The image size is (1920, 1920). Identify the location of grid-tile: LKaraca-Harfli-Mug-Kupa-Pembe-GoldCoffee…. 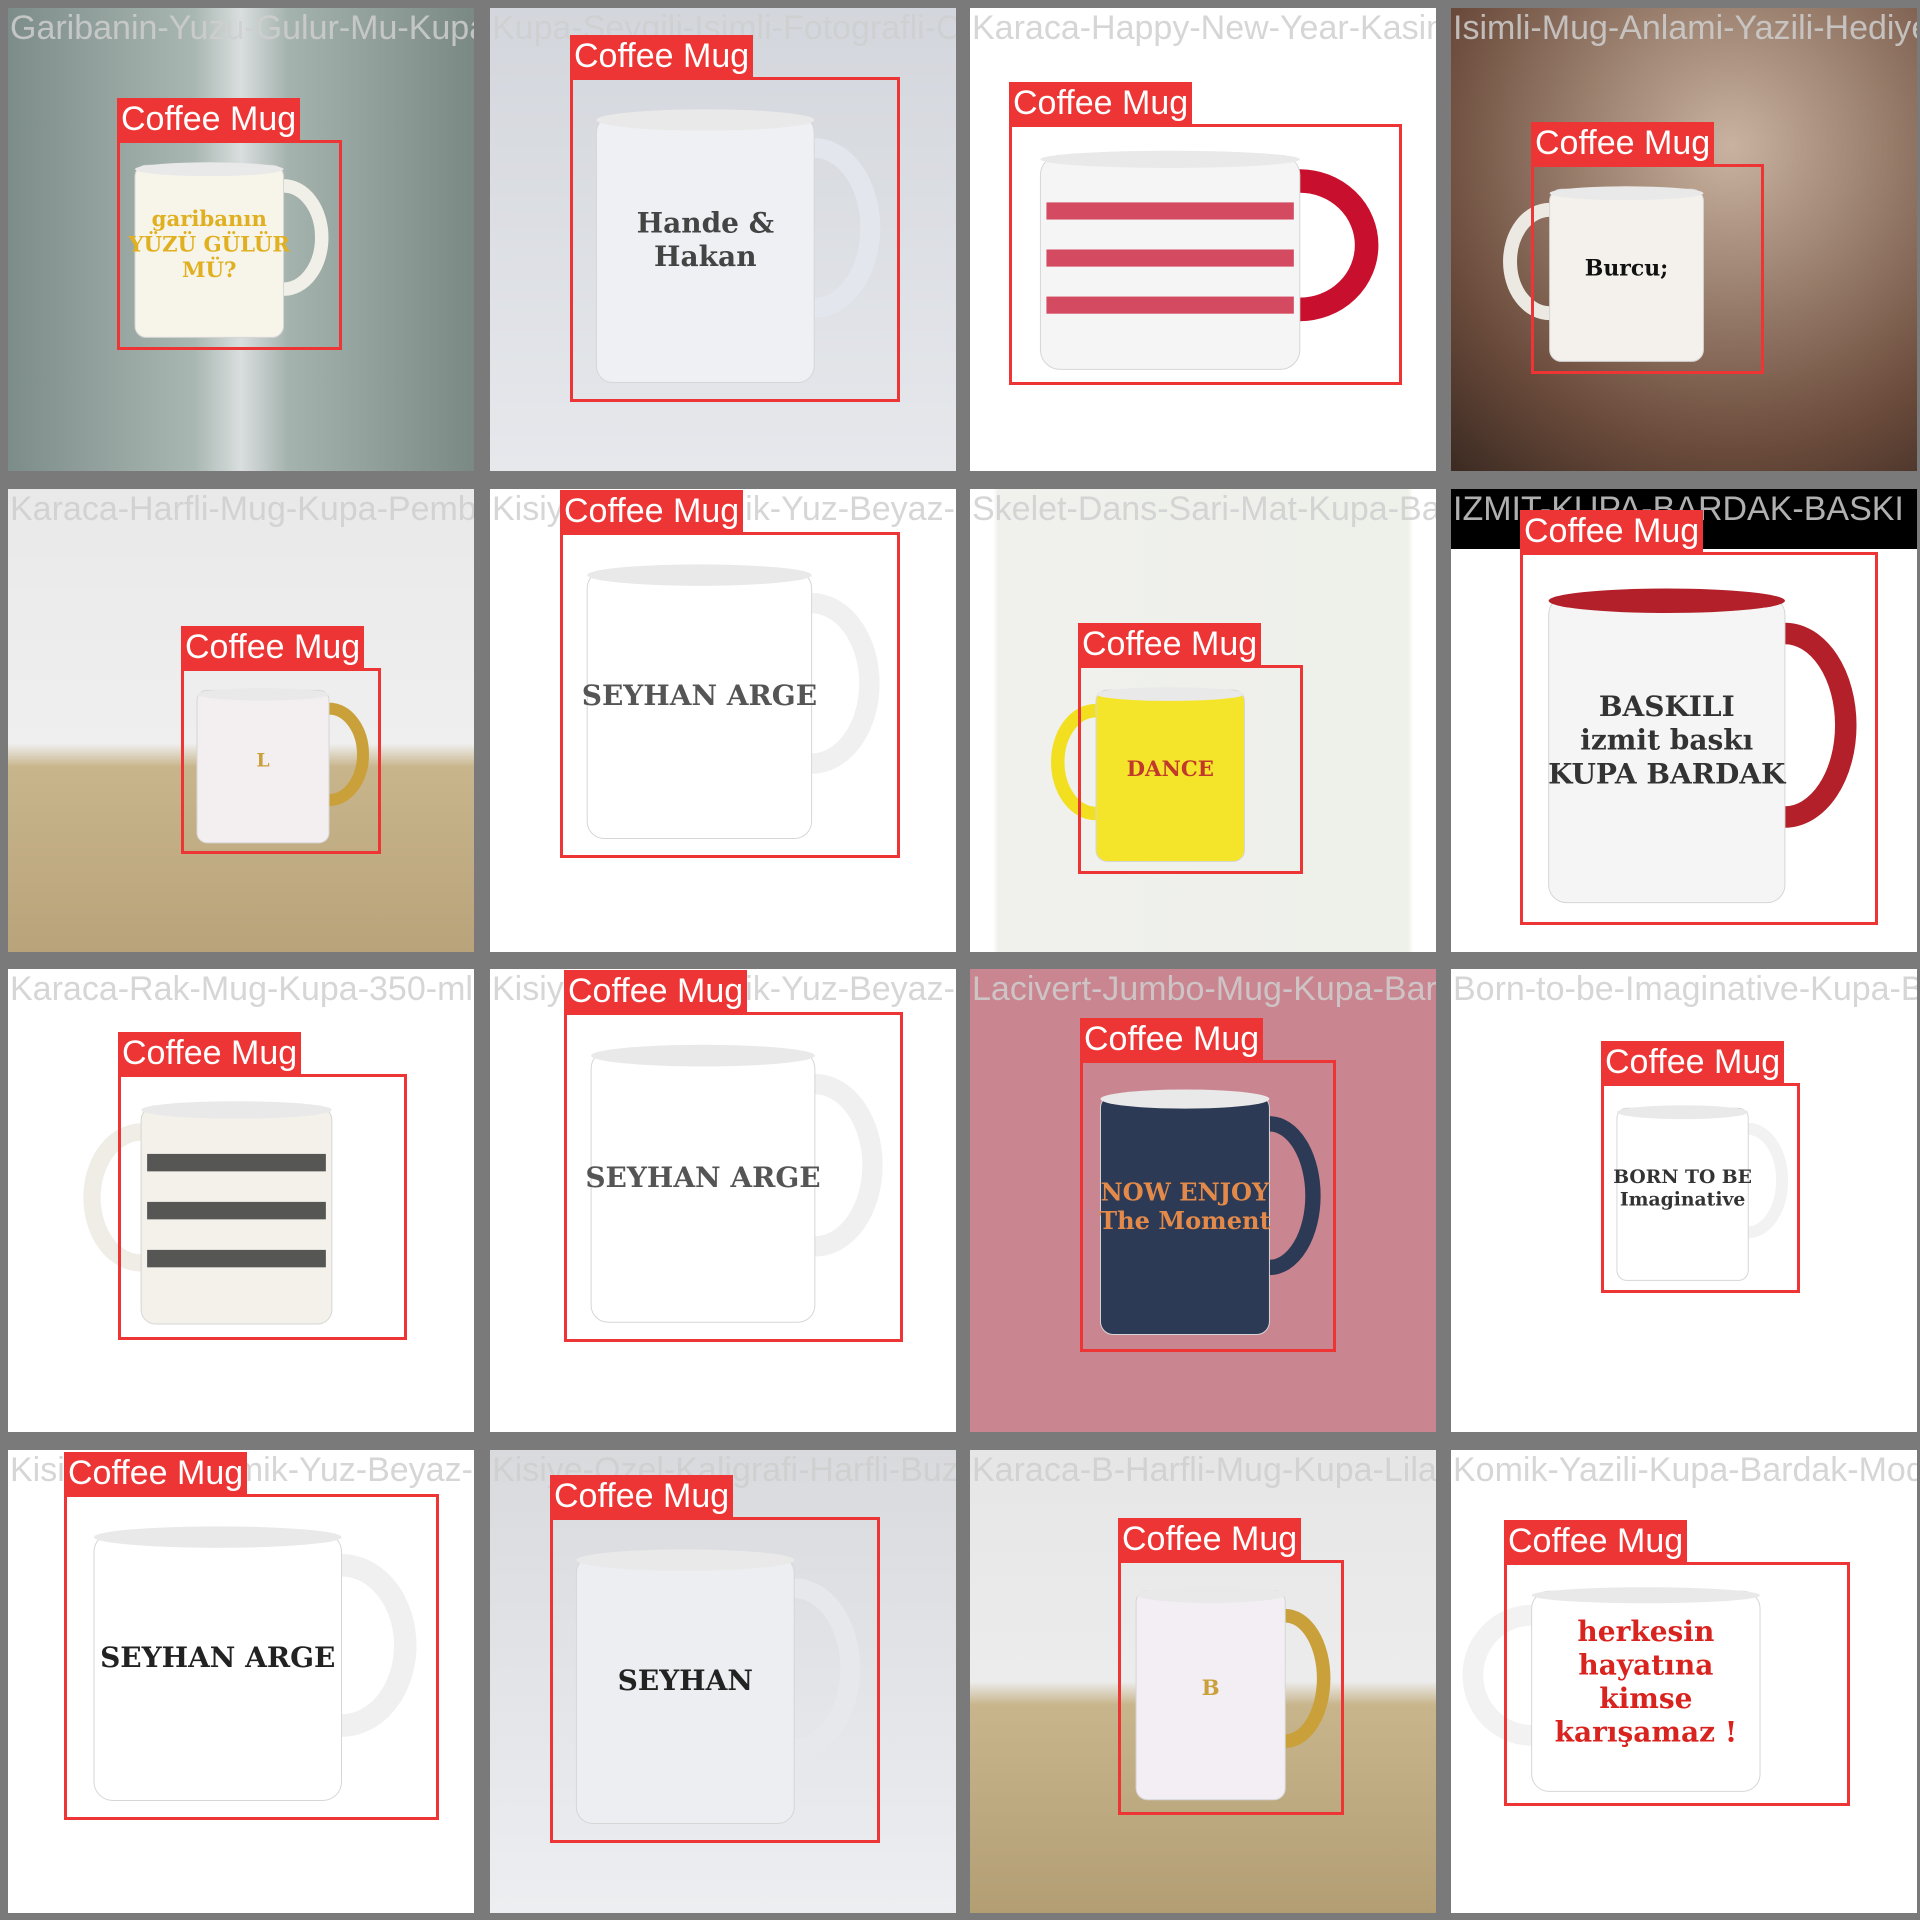
(241, 720).